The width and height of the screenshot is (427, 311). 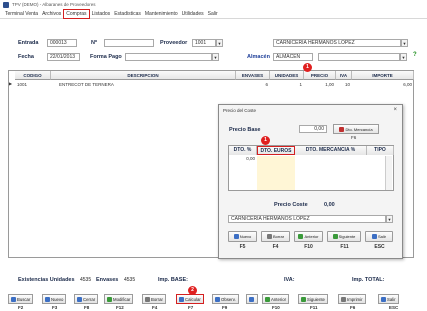 What do you see at coordinates (253, 84) in the screenshot?
I see `cell-envases: 6` at bounding box center [253, 84].